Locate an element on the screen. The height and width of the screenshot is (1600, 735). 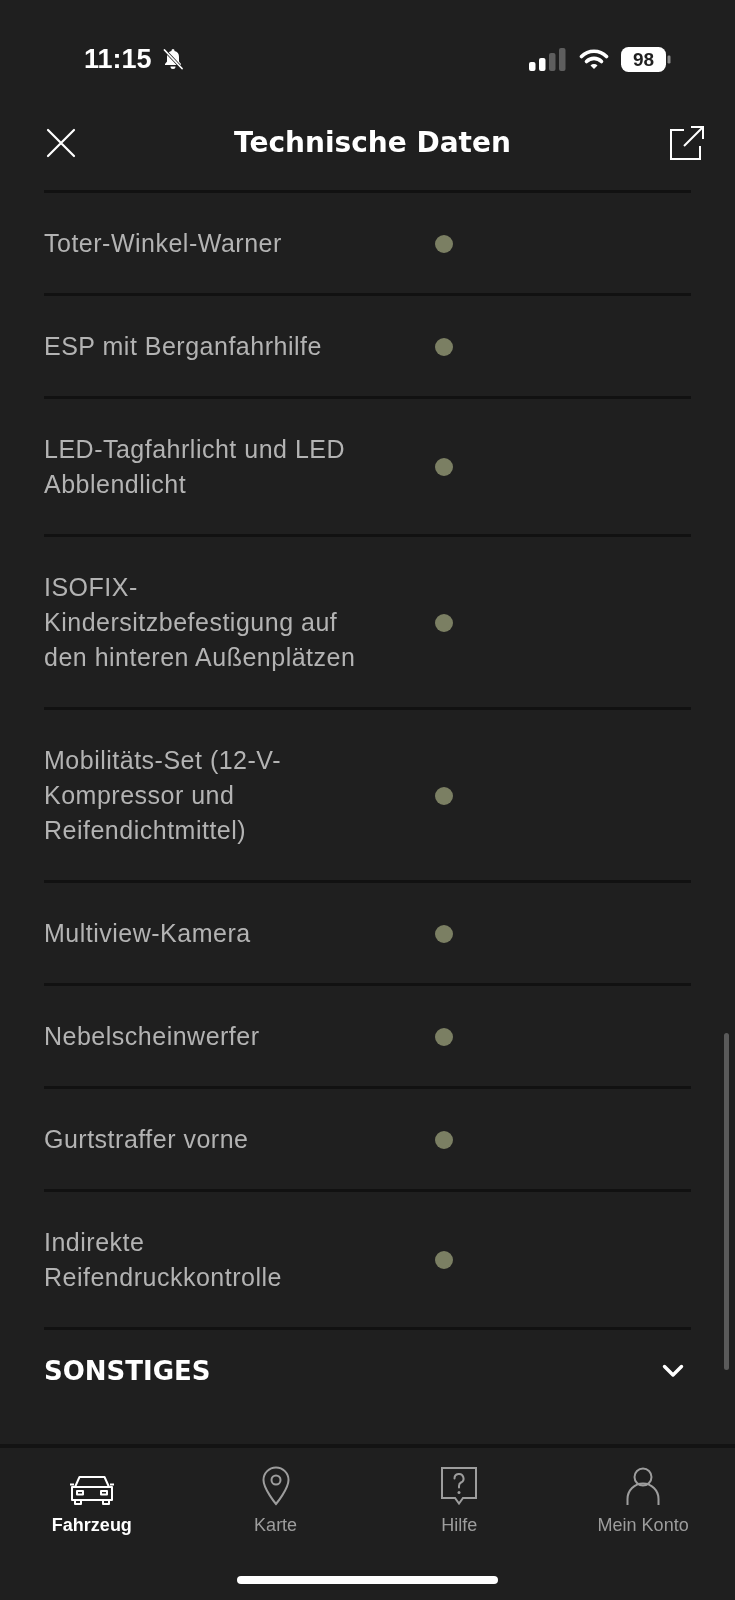
nav-tab: Fahrzeug is located at coordinates (91, 1501).